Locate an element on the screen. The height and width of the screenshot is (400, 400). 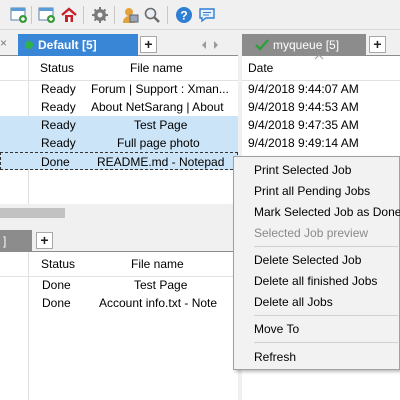
column-header-date: Date is located at coordinates (260, 68).